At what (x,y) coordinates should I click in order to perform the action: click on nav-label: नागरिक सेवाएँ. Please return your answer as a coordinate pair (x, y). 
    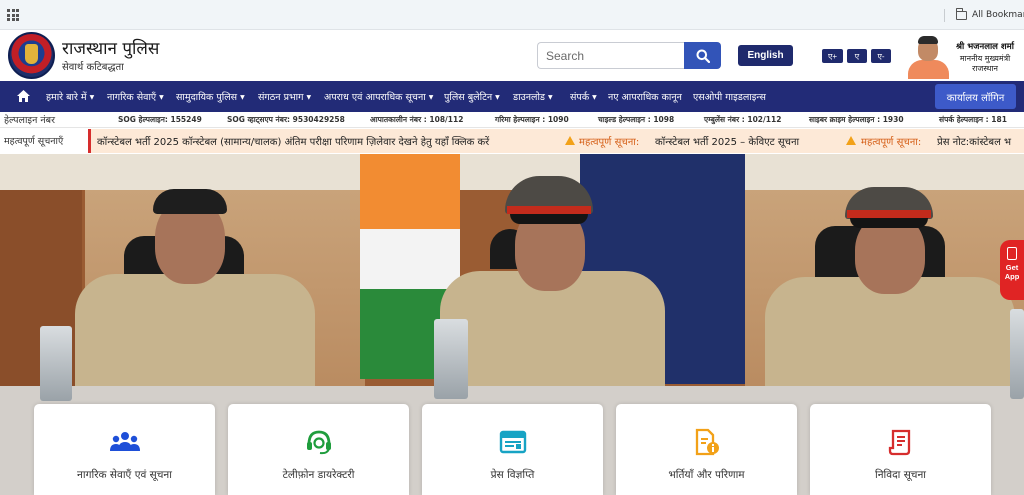
    Looking at the image, I should click on (132, 97).